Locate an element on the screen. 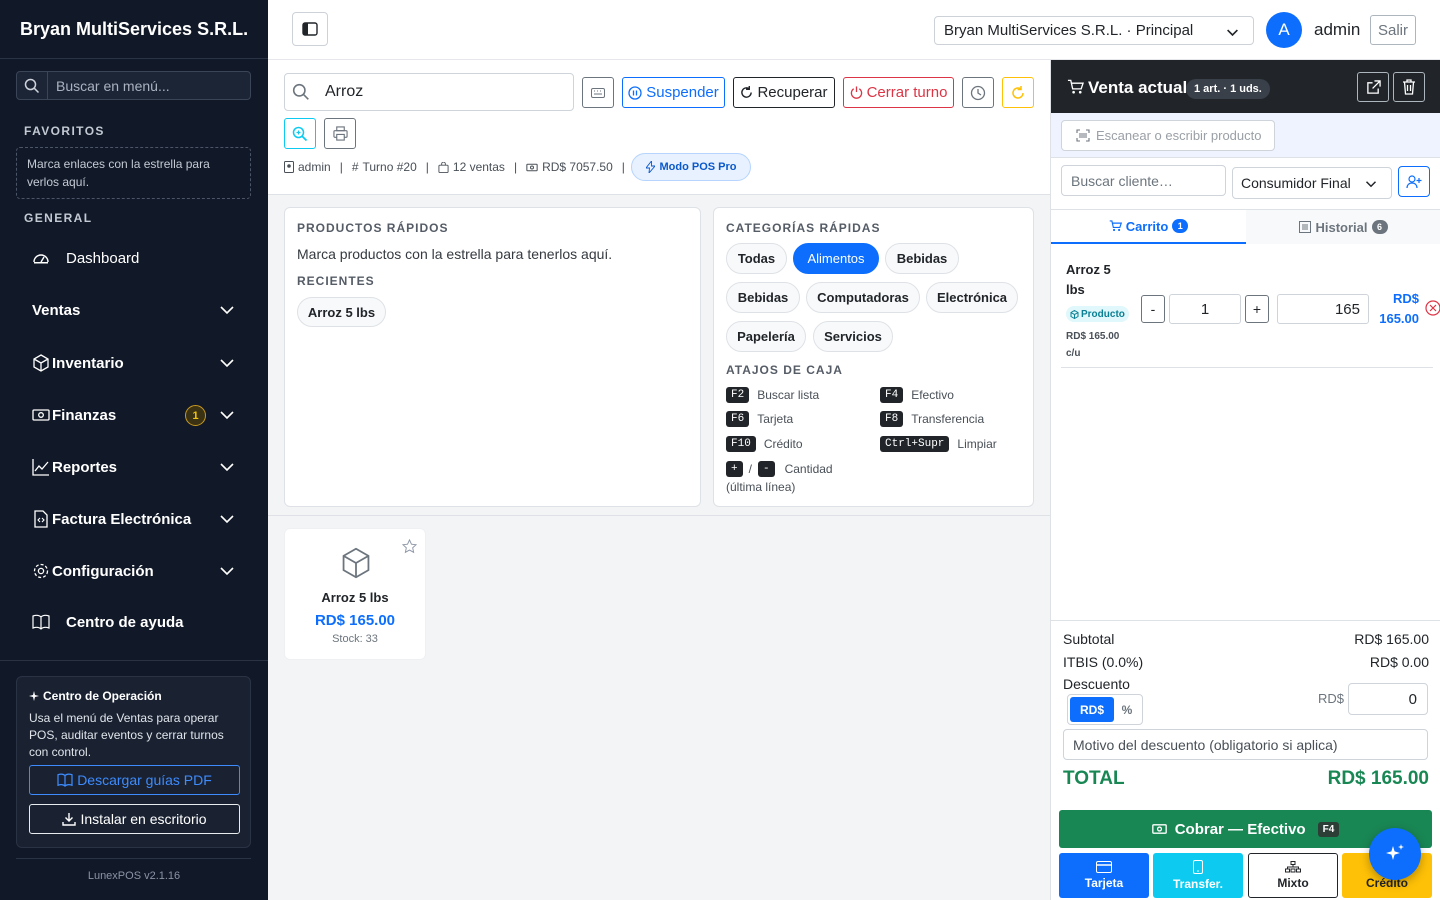  suspend-button: Suspender is located at coordinates (673, 92).